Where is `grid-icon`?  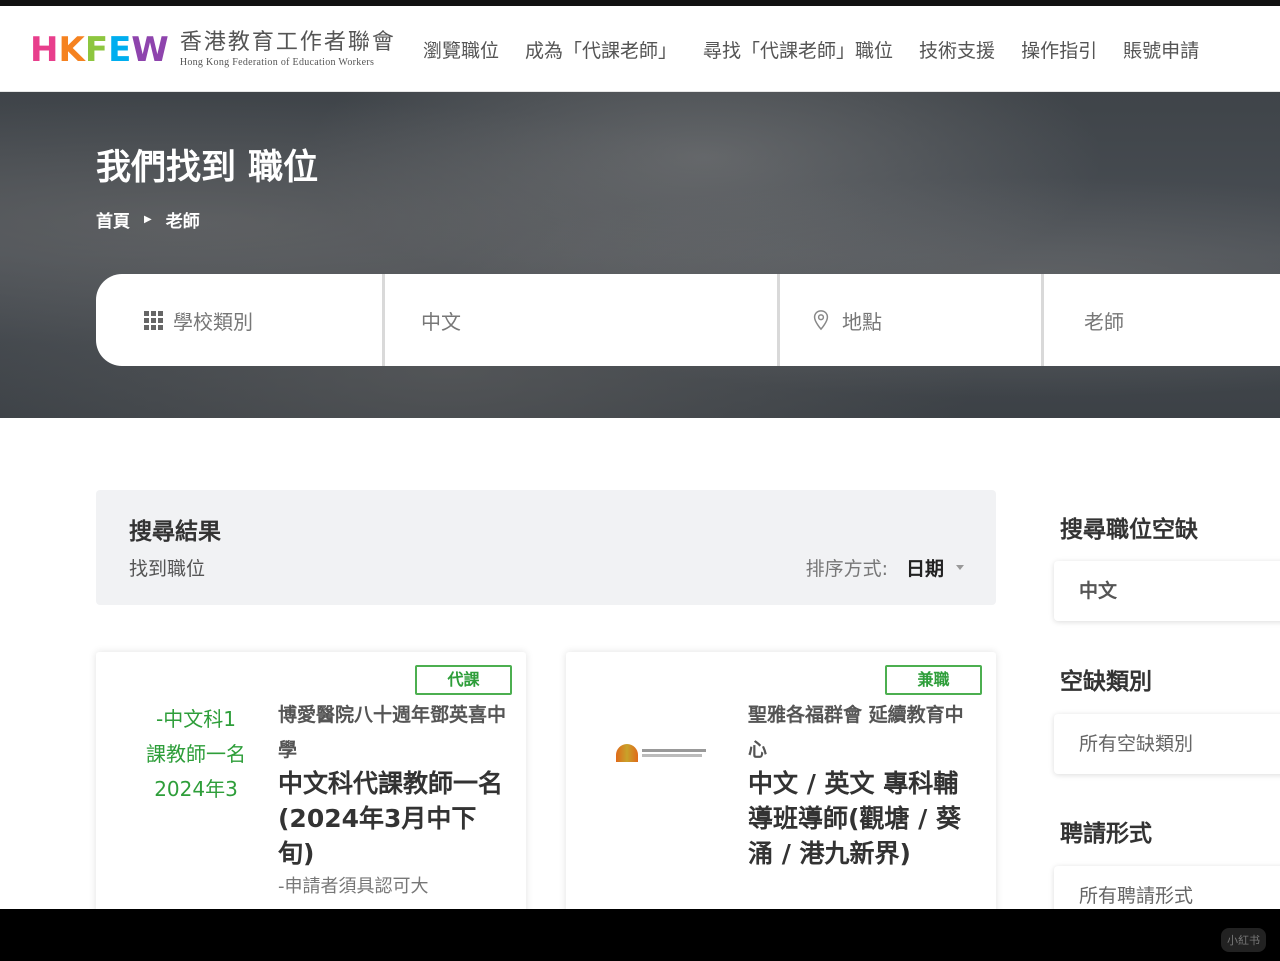
grid-icon is located at coordinates (153, 320).